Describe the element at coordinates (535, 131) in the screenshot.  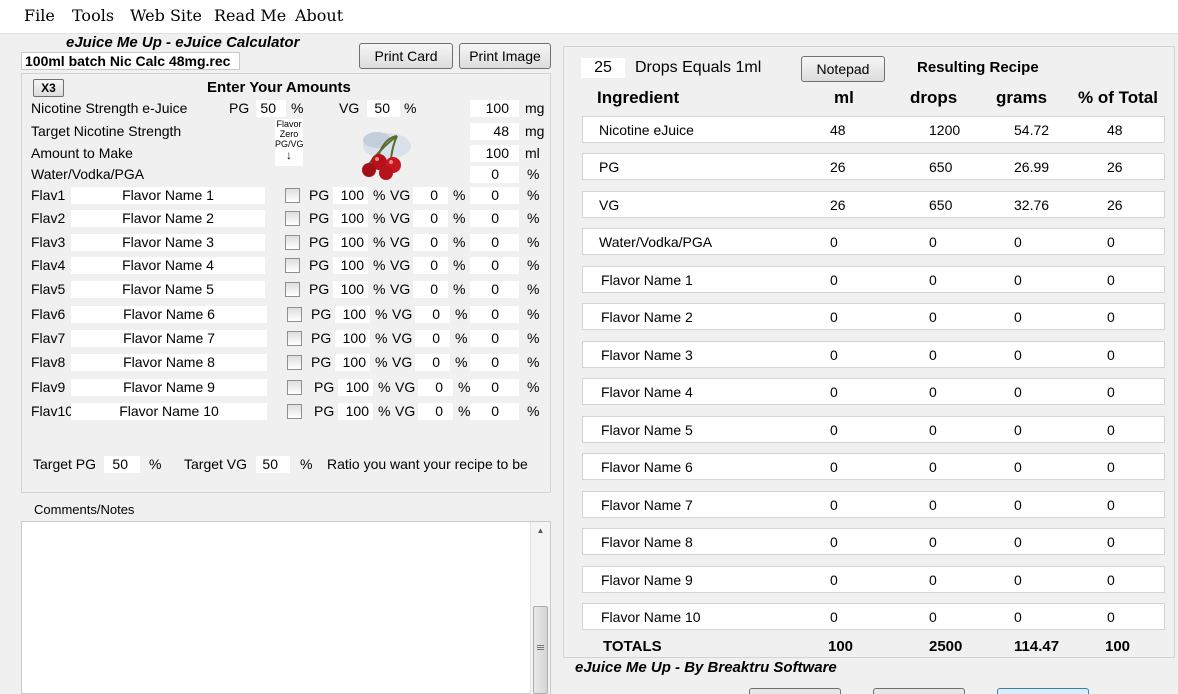
I see `target-nic-unit: mg` at that location.